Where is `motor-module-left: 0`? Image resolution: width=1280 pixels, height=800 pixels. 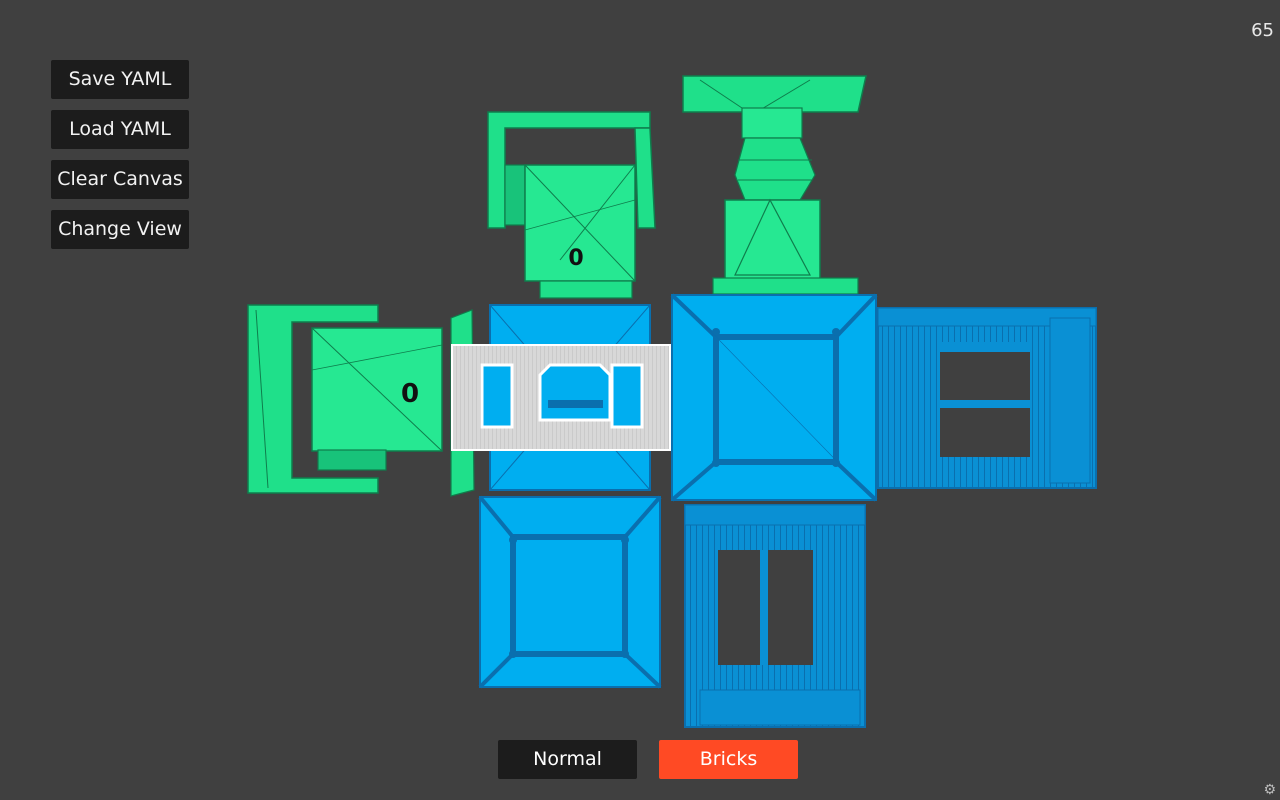 motor-module-left: 0 is located at coordinates (361, 400).